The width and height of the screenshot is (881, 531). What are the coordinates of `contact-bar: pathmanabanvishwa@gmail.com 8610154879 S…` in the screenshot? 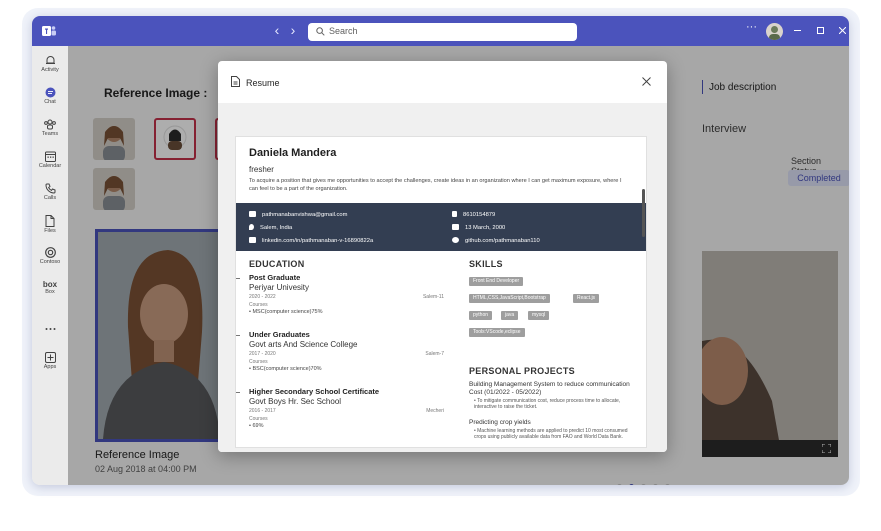 It's located at (441, 227).